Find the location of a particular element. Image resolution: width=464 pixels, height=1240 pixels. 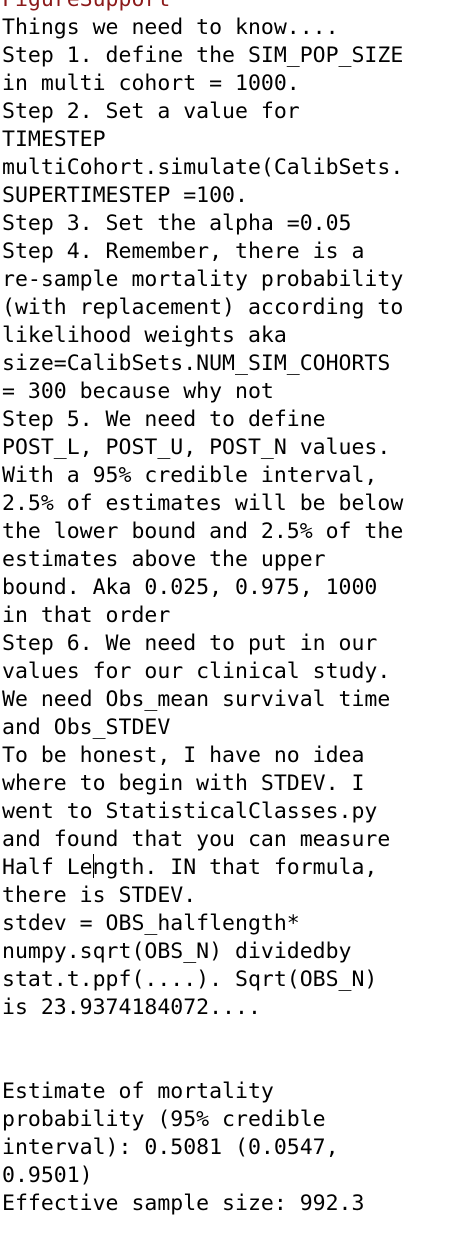

text-line: Step 4. Remember, there is a is located at coordinates (183, 251).